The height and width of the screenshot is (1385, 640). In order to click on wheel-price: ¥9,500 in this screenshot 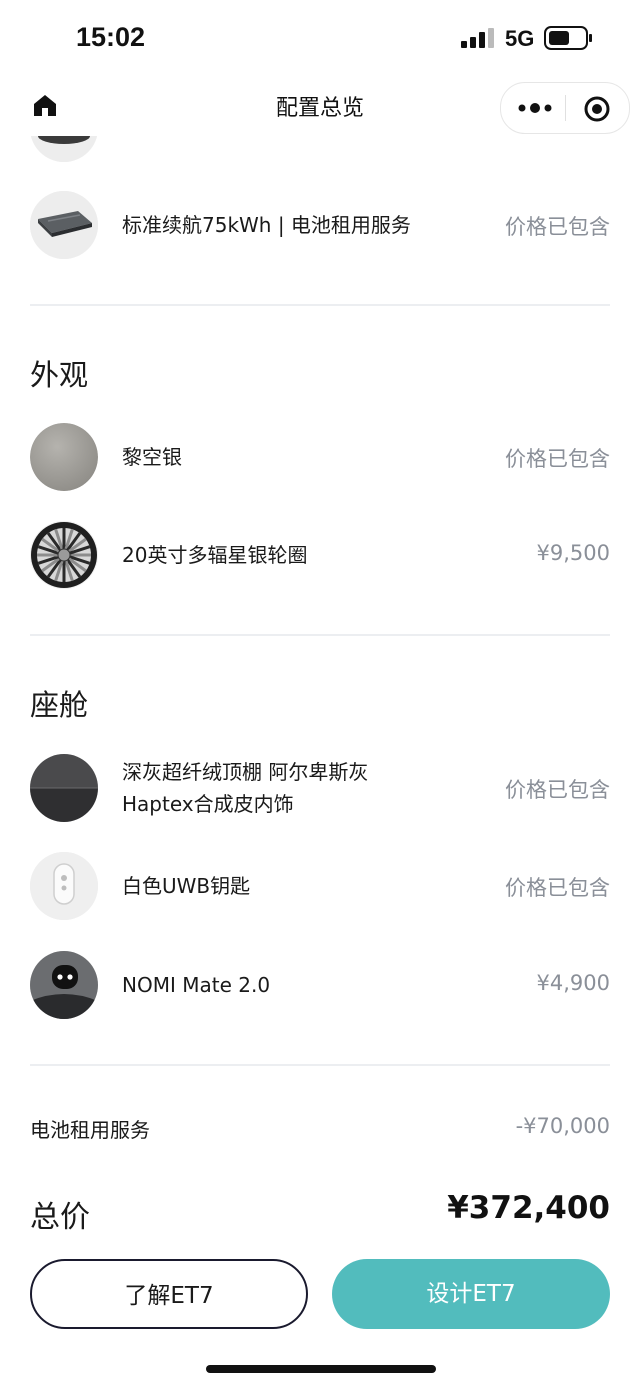, I will do `click(573, 553)`.